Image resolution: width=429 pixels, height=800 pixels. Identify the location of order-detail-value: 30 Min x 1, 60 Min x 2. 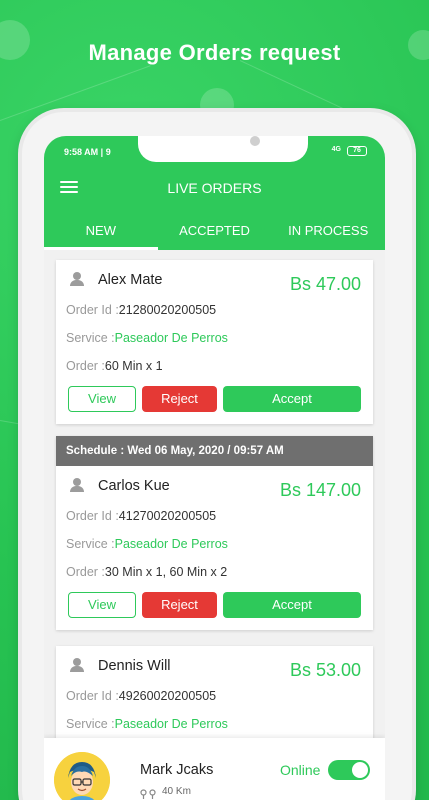
(166, 572).